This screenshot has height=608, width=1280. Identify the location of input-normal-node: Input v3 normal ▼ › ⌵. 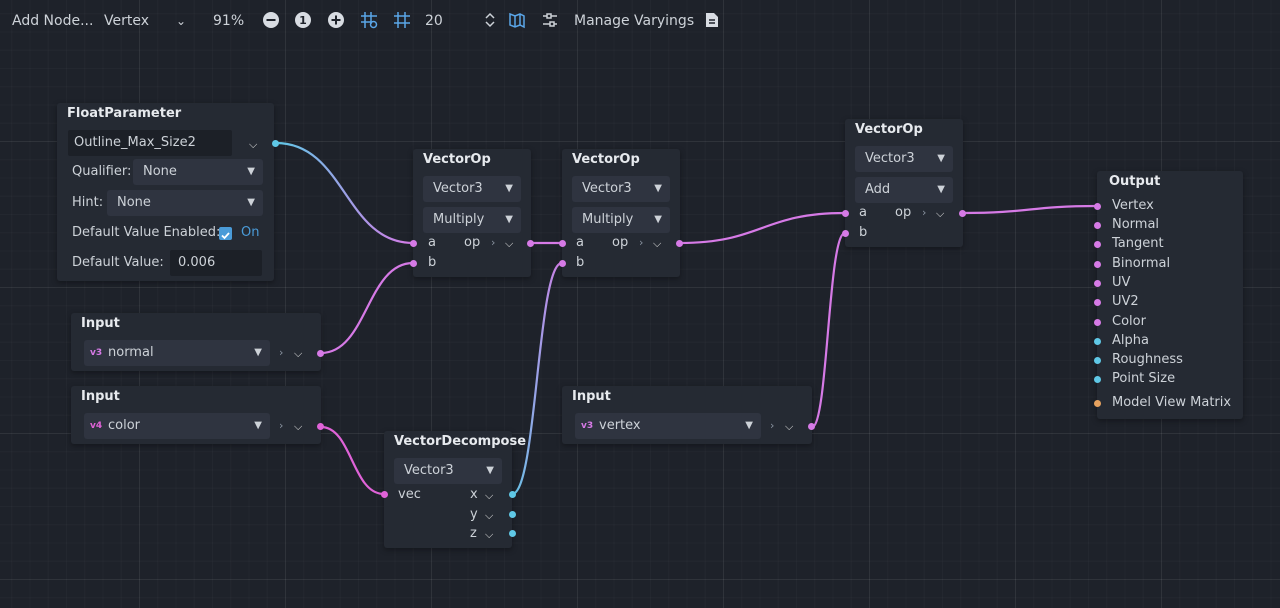
(197, 342).